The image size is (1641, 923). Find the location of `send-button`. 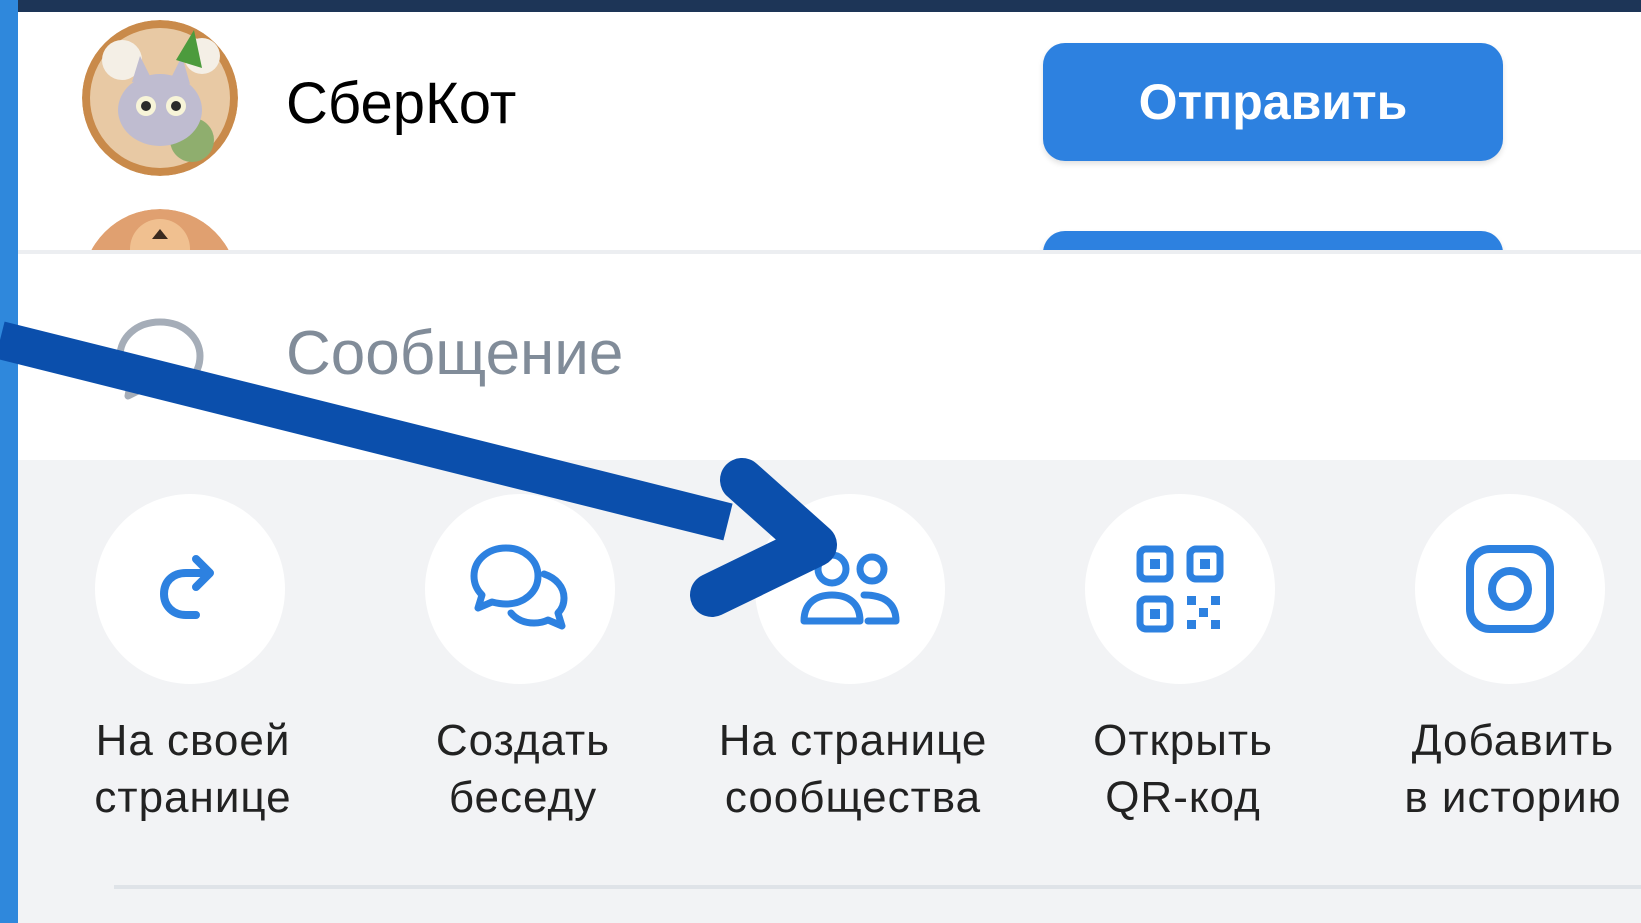

send-button is located at coordinates (1273, 240).